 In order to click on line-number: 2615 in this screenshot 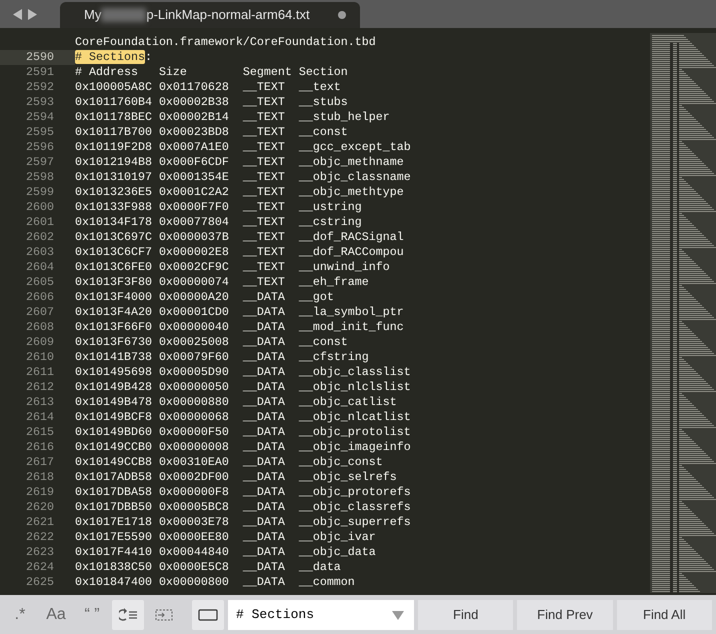, I will do `click(40, 432)`.